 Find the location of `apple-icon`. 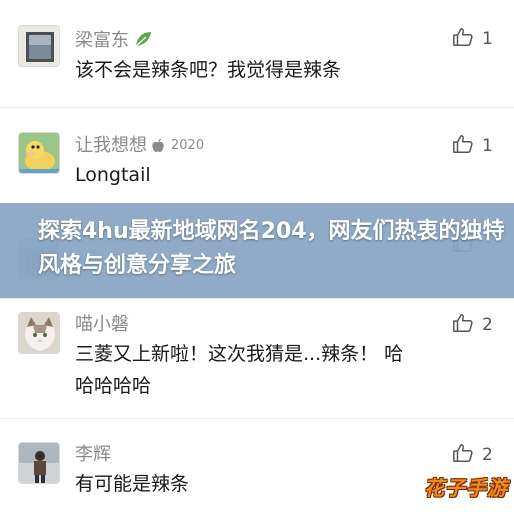

apple-icon is located at coordinates (158, 148).